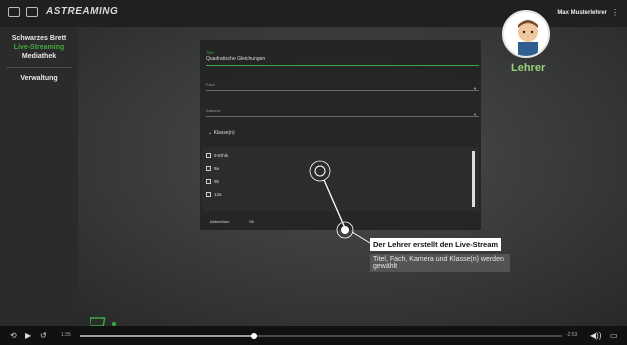 The width and height of the screenshot is (627, 345). What do you see at coordinates (13, 335) in the screenshot?
I see `replay-icon: ⟲` at bounding box center [13, 335].